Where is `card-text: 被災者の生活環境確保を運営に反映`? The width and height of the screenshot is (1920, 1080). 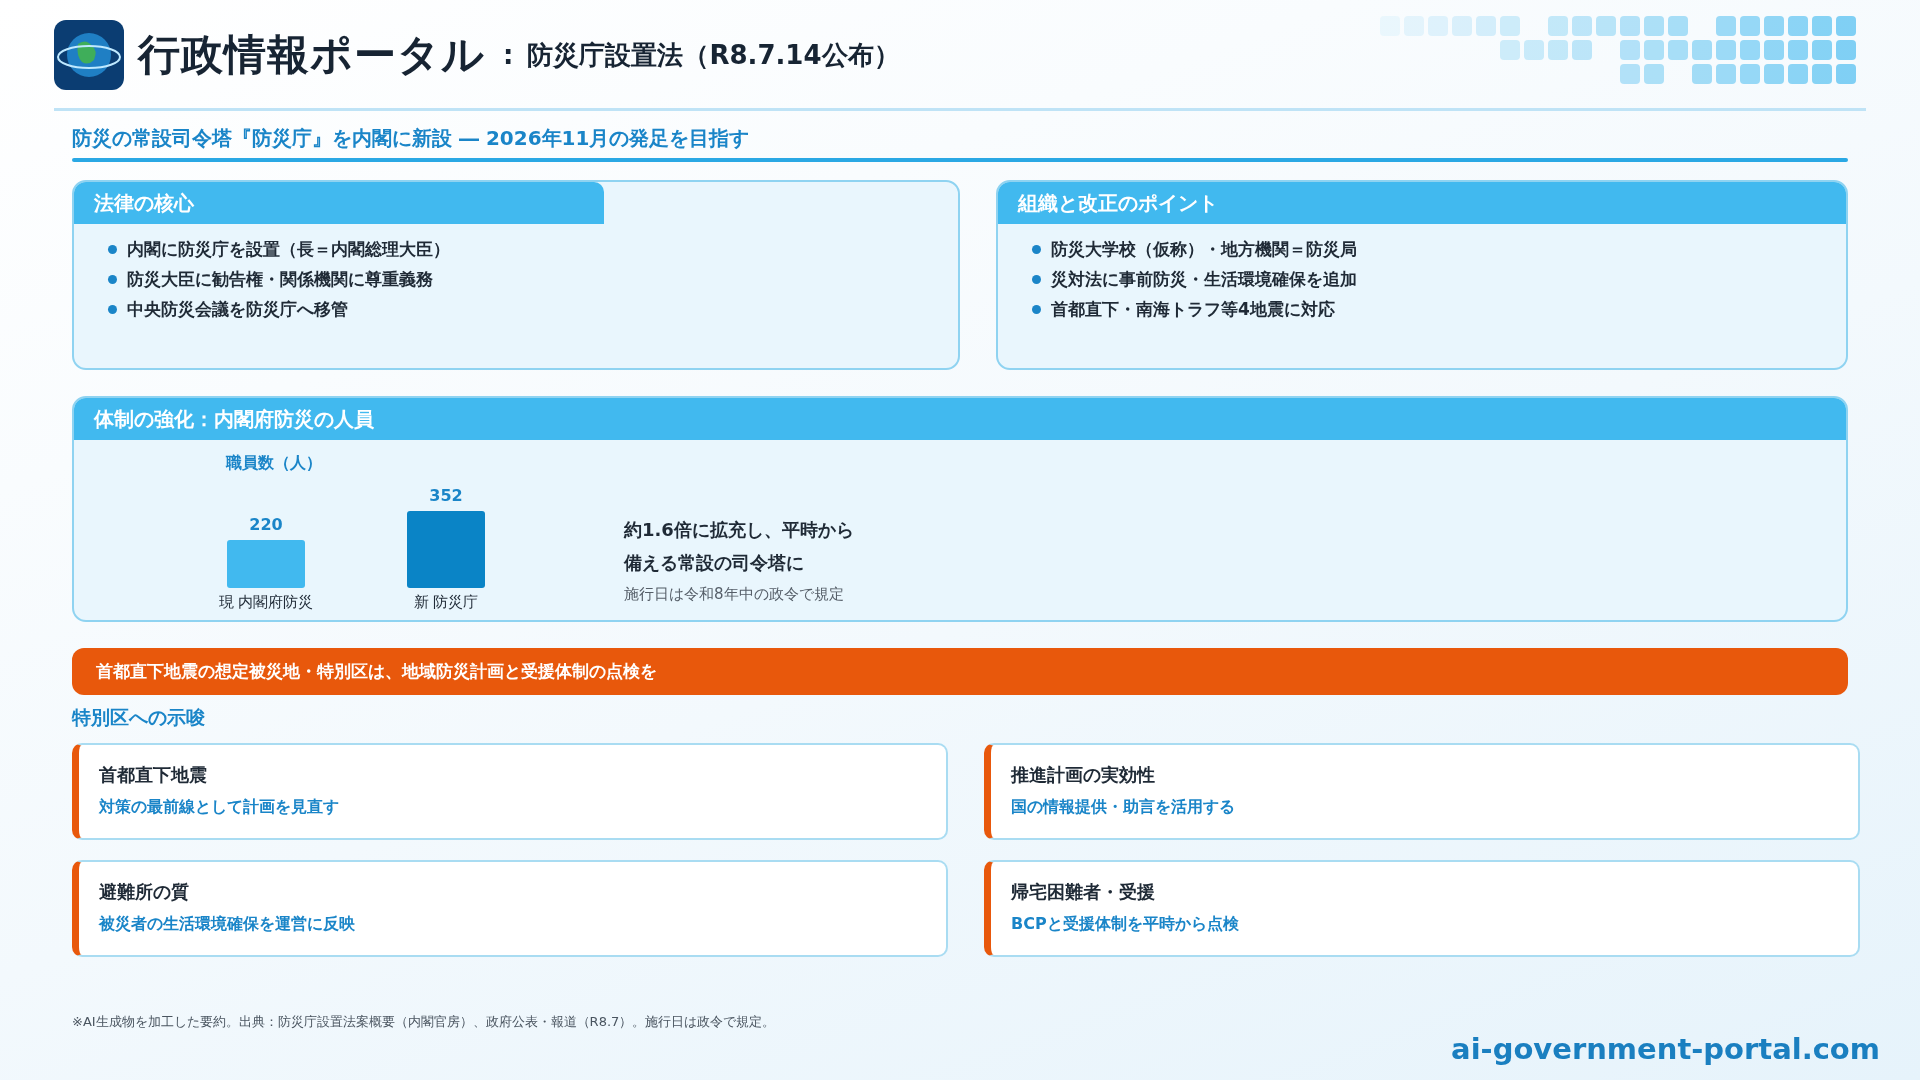
card-text: 被災者の生活環境確保を運営に反映 is located at coordinates (227, 924).